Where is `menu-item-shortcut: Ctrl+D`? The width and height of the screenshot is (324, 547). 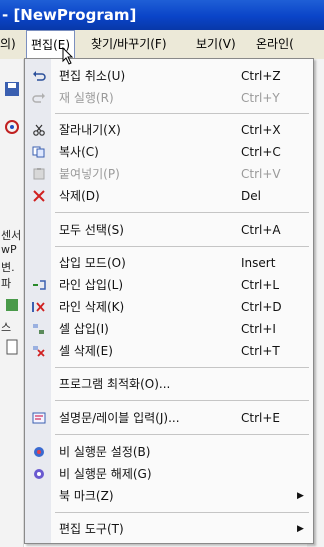
menu-item-shortcut: Ctrl+D is located at coordinates (261, 307).